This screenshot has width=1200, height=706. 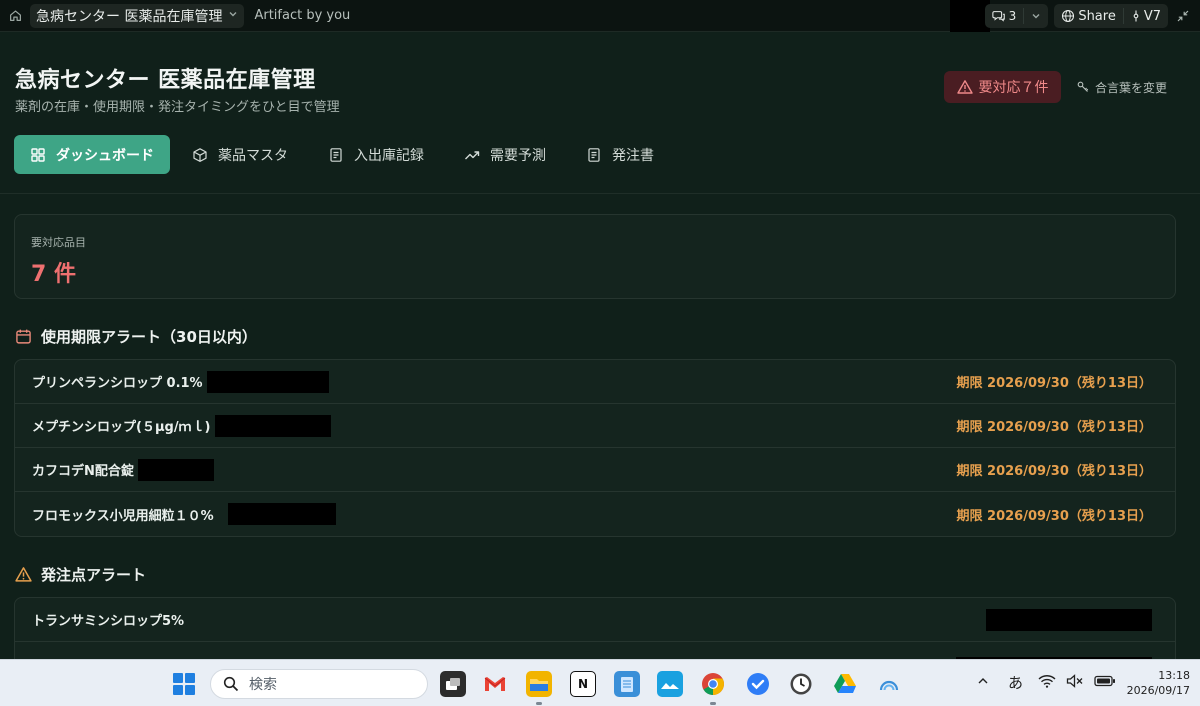 What do you see at coordinates (263, 685) in the screenshot?
I see `search-placeholder: 検索` at bounding box center [263, 685].